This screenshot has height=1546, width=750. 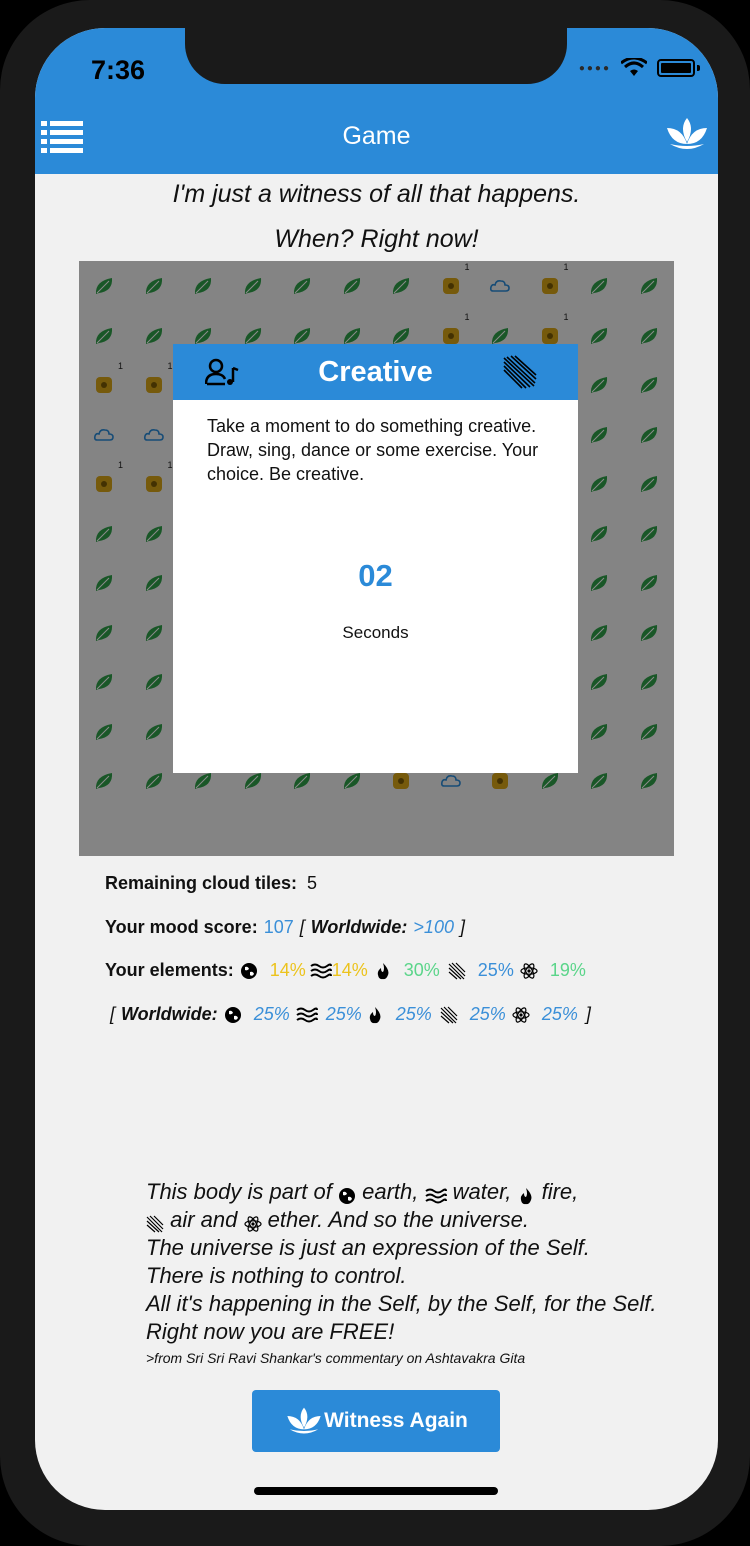 I want to click on mood-score-row: Your mood score: 107 [ Worldwide: >100 ], so click(x=285, y=927).